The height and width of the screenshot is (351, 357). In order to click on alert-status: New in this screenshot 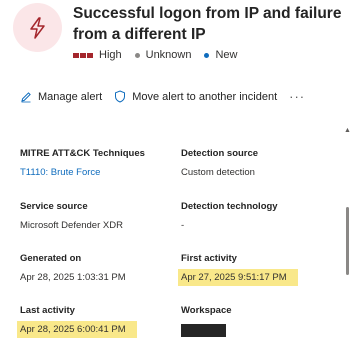, I will do `click(221, 55)`.